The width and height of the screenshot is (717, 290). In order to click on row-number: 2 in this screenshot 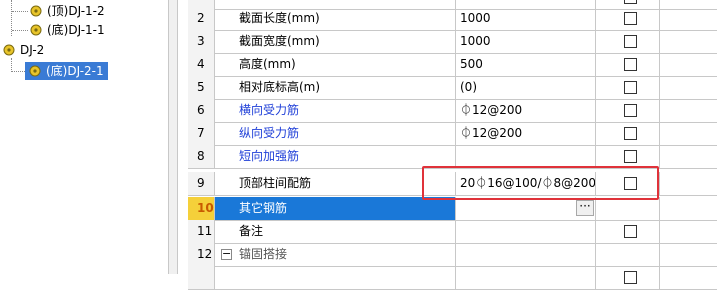, I will do `click(201, 18)`.